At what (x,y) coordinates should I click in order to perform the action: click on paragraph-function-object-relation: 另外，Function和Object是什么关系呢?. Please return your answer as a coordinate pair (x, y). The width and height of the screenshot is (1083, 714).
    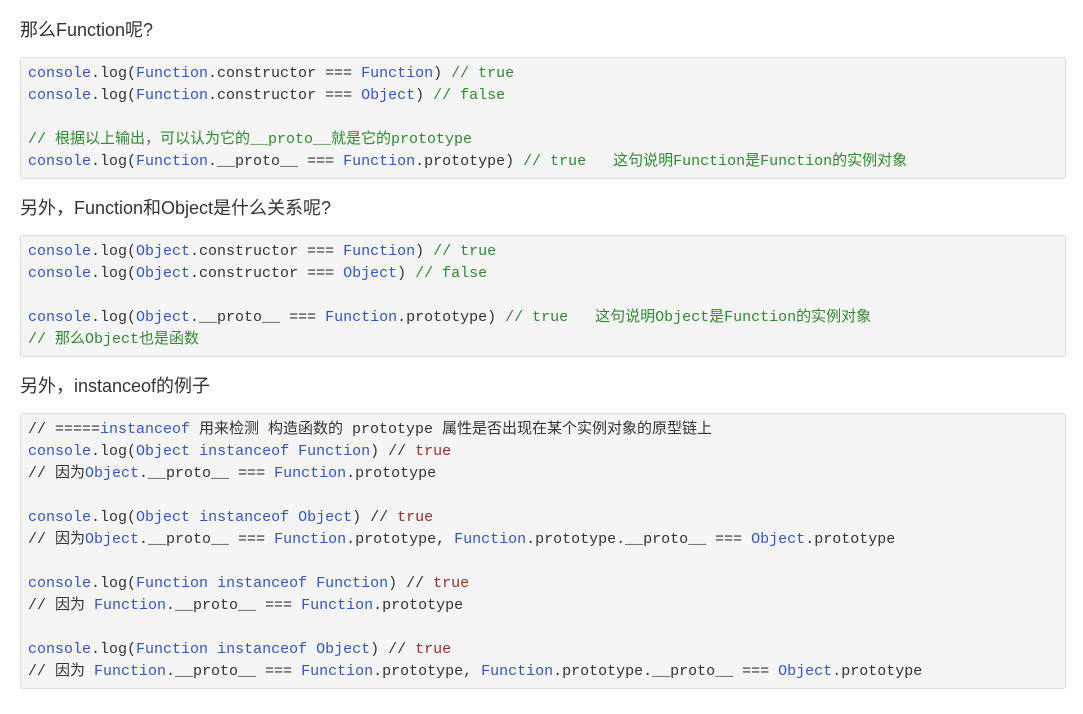
    Looking at the image, I should click on (176, 208).